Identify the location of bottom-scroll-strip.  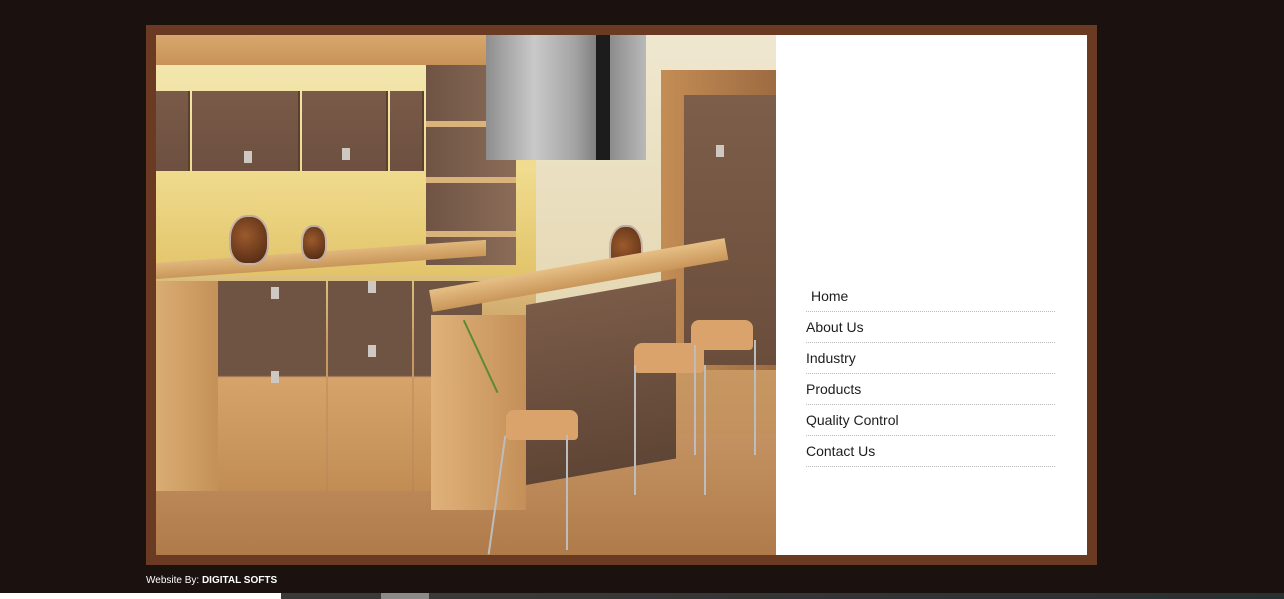
(642, 596).